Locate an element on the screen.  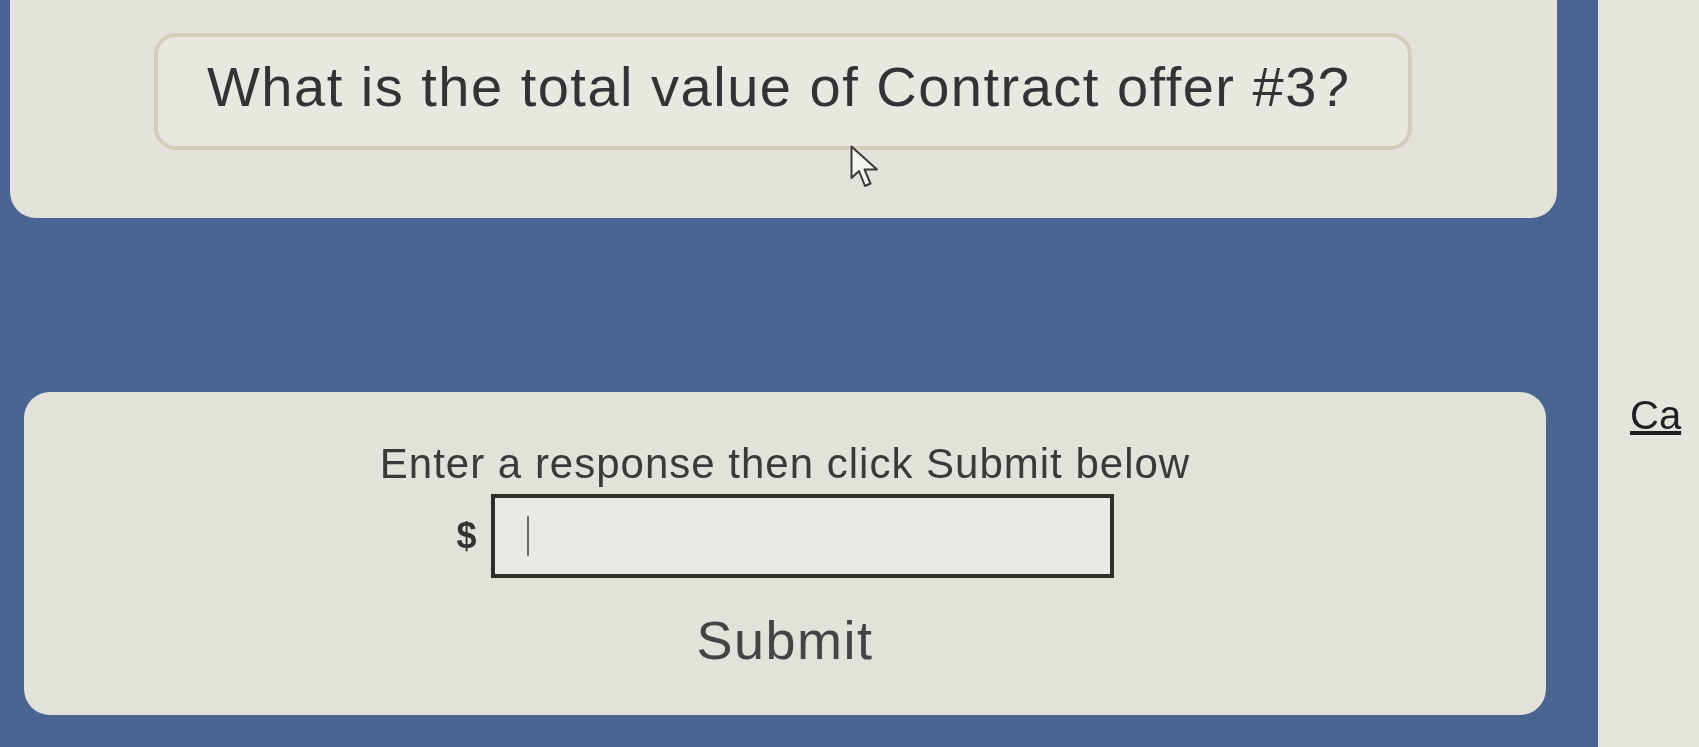
mouse-pointer-icon is located at coordinates (864, 166).